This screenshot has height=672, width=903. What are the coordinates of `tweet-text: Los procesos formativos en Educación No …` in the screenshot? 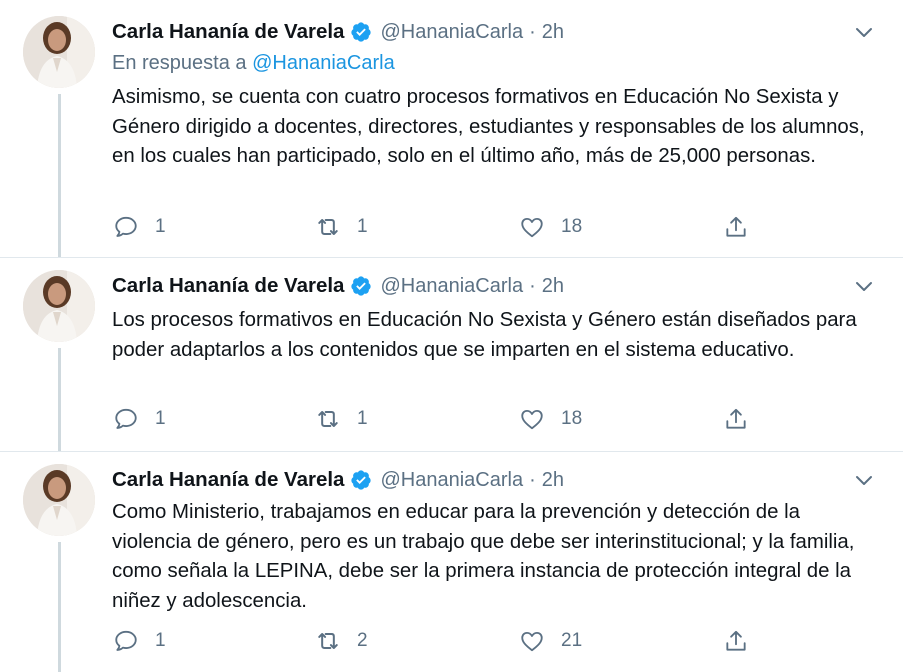 It's located at (484, 335).